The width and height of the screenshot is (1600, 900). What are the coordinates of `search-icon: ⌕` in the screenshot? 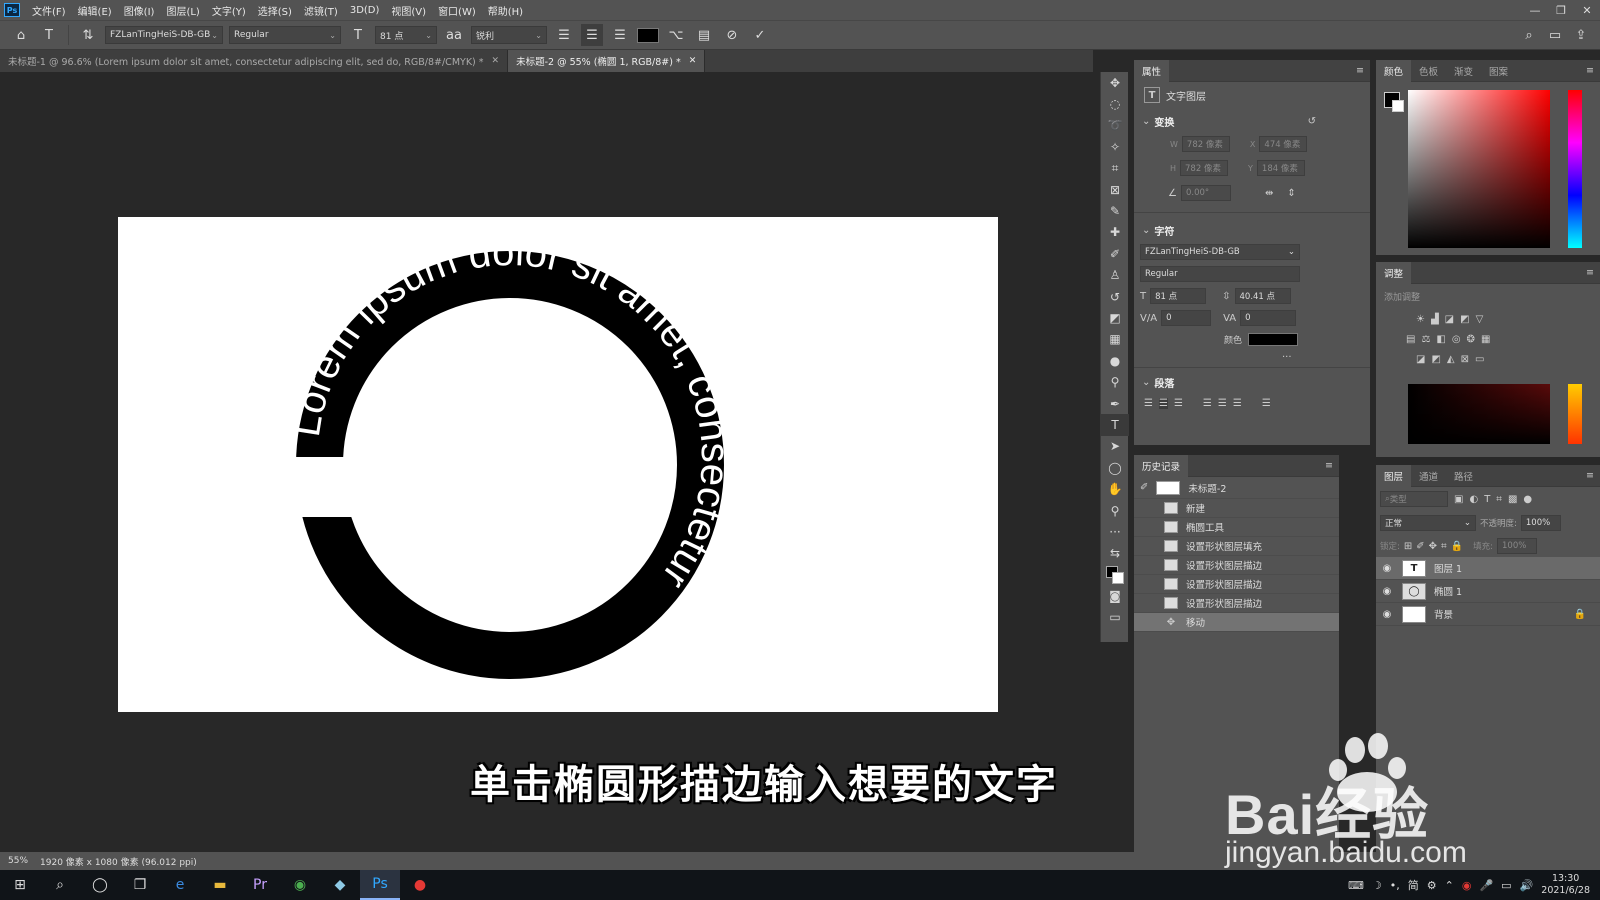 It's located at (60, 885).